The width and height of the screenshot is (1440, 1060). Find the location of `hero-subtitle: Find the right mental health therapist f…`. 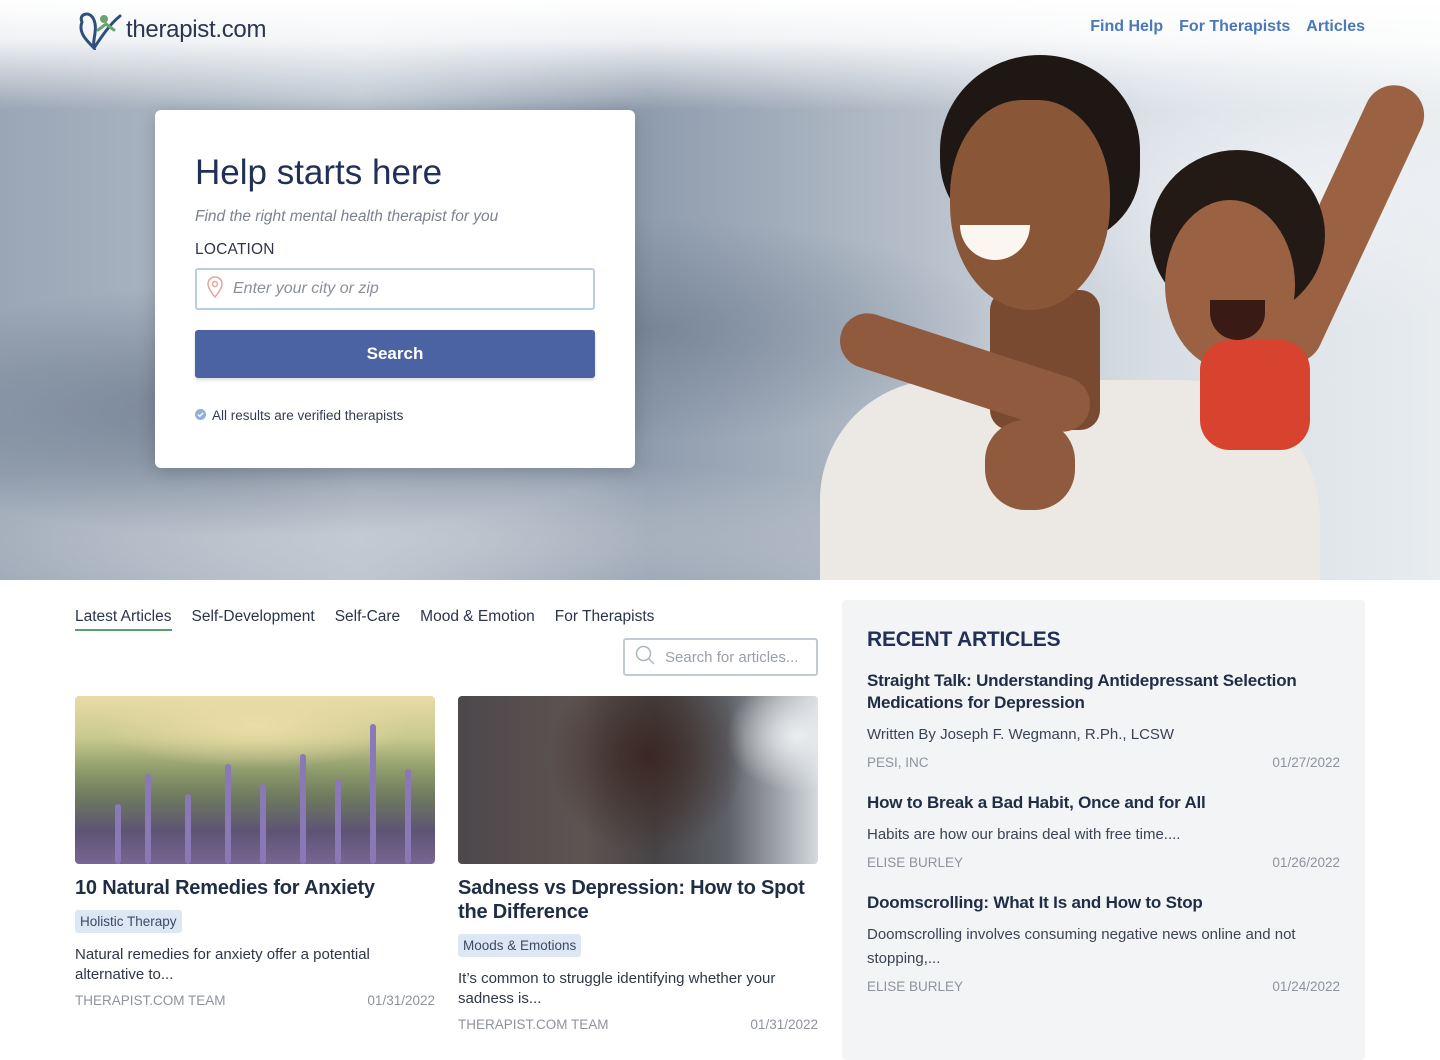

hero-subtitle: Find the right mental health therapist f… is located at coordinates (347, 216).